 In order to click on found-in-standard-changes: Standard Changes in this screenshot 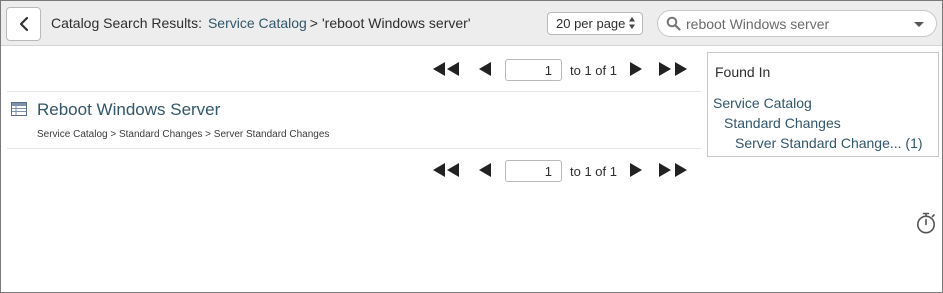, I will do `click(782, 123)`.